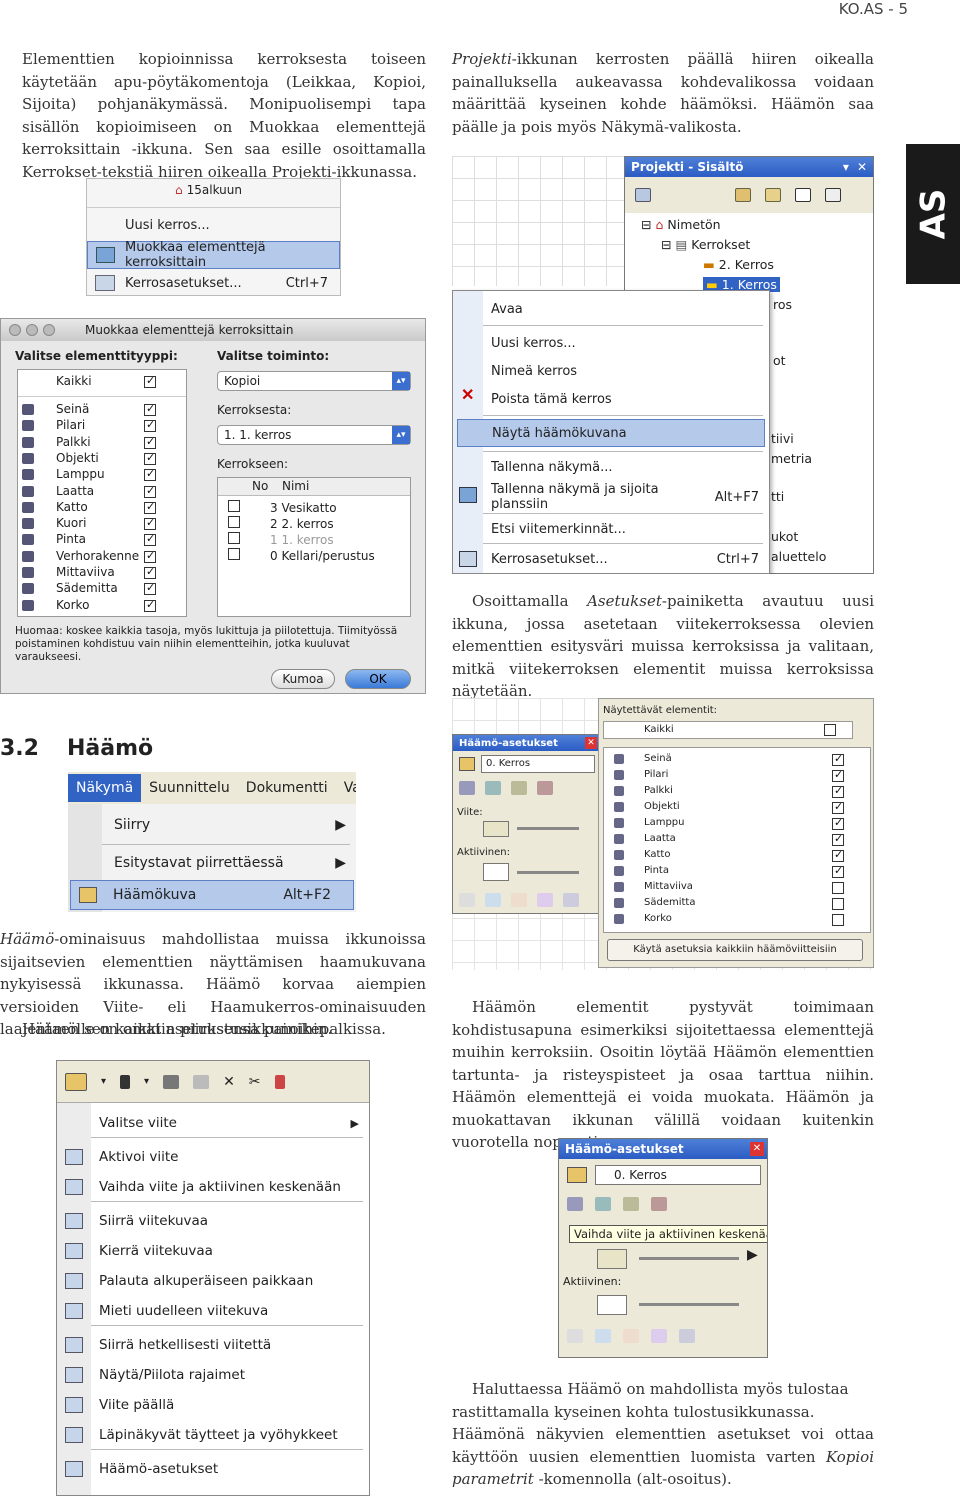  Describe the element at coordinates (212, 895) in the screenshot. I see `menu-item-haamokuva: Häämökuva Alt+F2` at that location.